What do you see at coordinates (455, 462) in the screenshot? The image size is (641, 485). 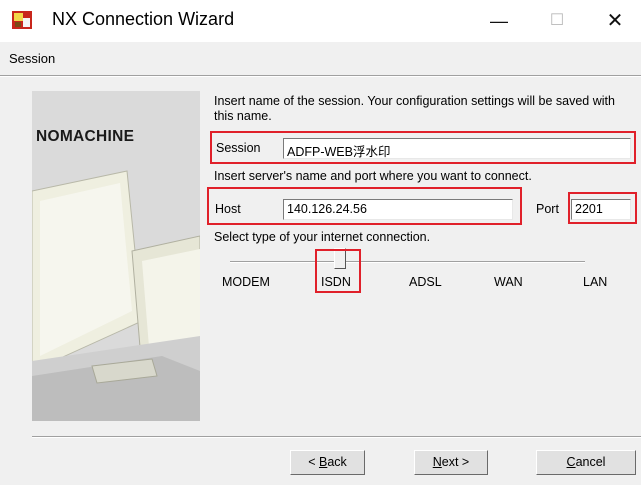 I see `next-button-label: ext >` at bounding box center [455, 462].